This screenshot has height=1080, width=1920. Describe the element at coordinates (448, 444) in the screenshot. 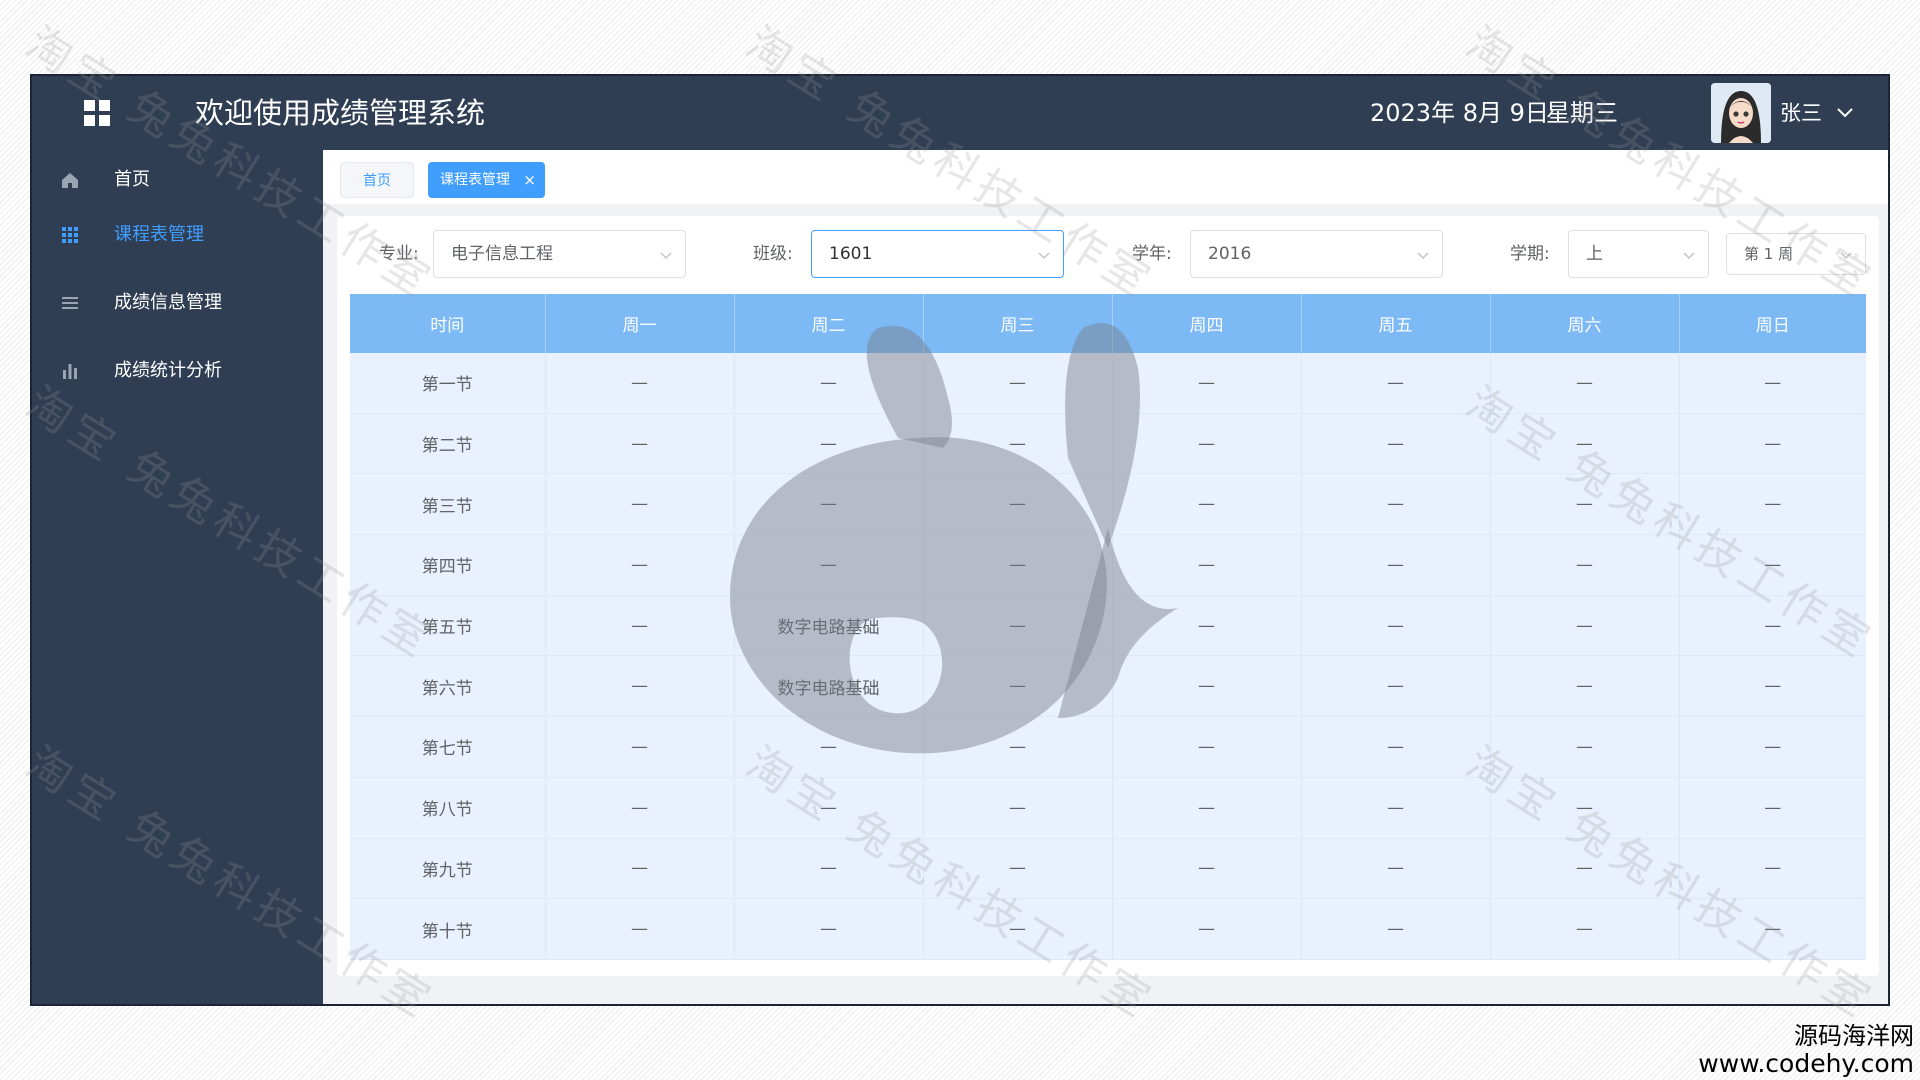

I see `period-cell: 第二节` at that location.